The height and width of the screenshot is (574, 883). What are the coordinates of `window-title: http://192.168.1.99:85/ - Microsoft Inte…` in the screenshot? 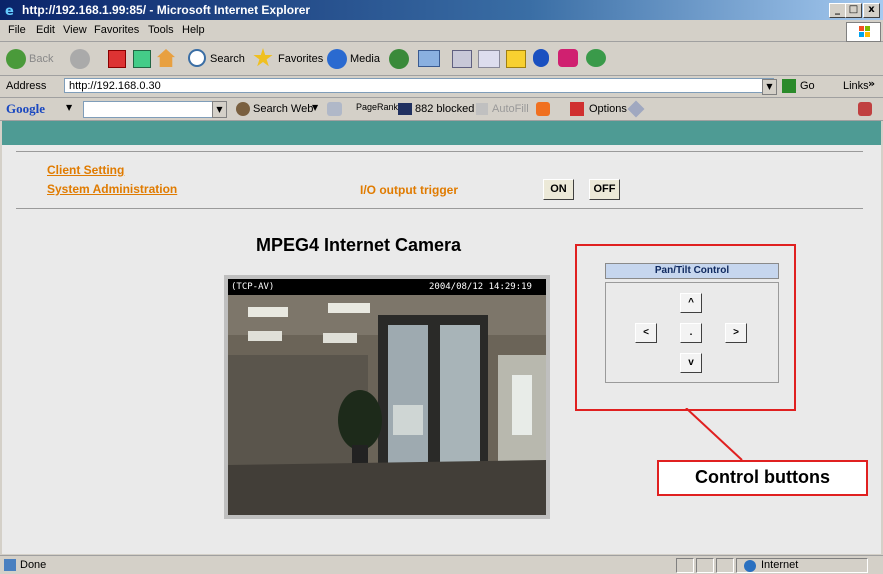 It's located at (166, 10).